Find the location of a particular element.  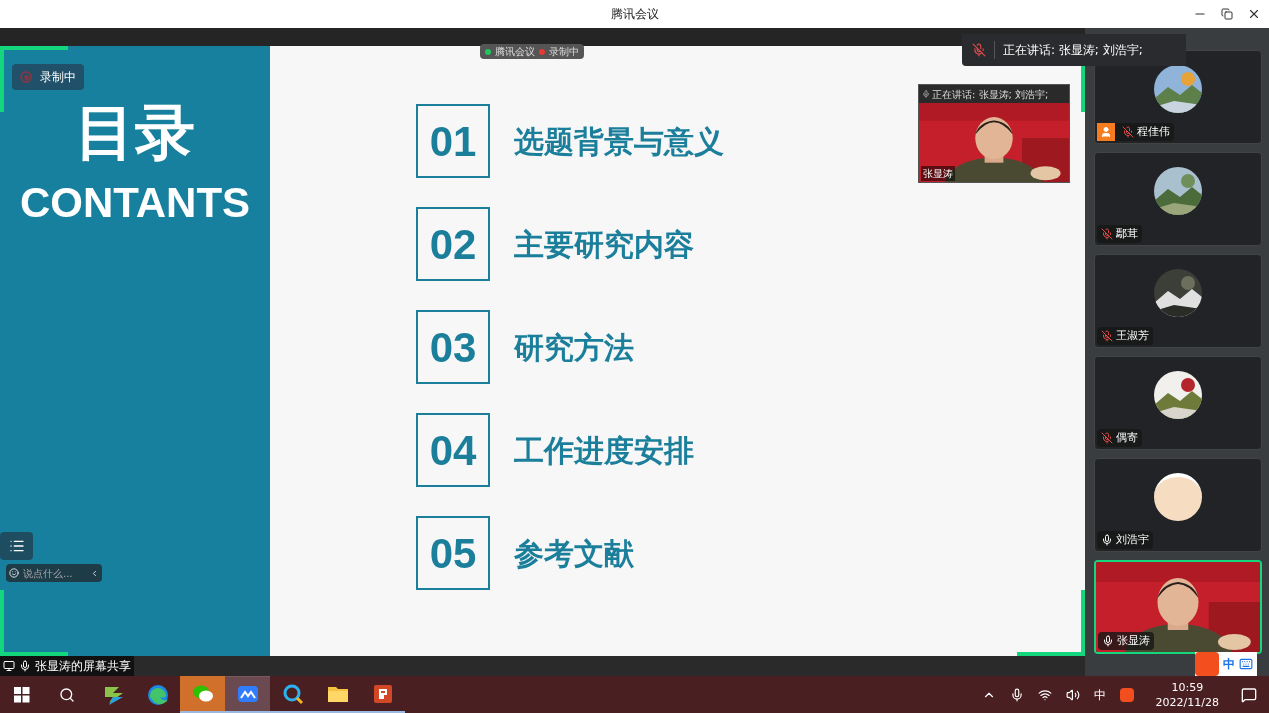

keyboard-icon is located at coordinates (1246, 664).